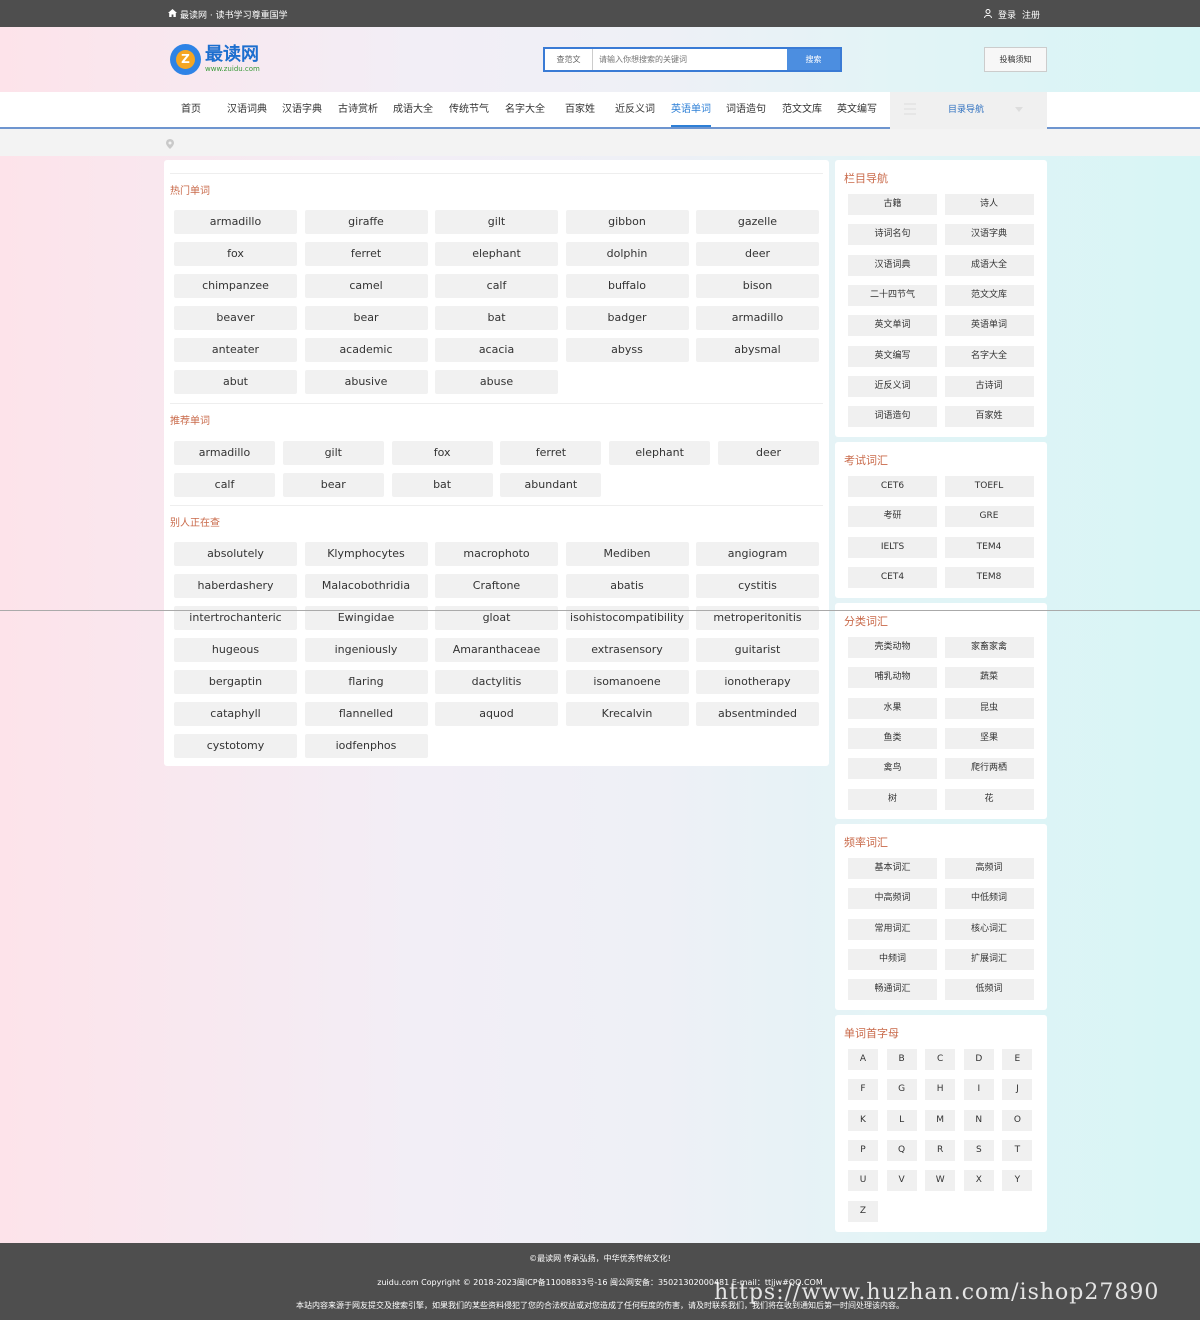 This screenshot has height=1320, width=1200. Describe the element at coordinates (627, 650) in the screenshot. I see `searched-word-button: extrasensory` at that location.